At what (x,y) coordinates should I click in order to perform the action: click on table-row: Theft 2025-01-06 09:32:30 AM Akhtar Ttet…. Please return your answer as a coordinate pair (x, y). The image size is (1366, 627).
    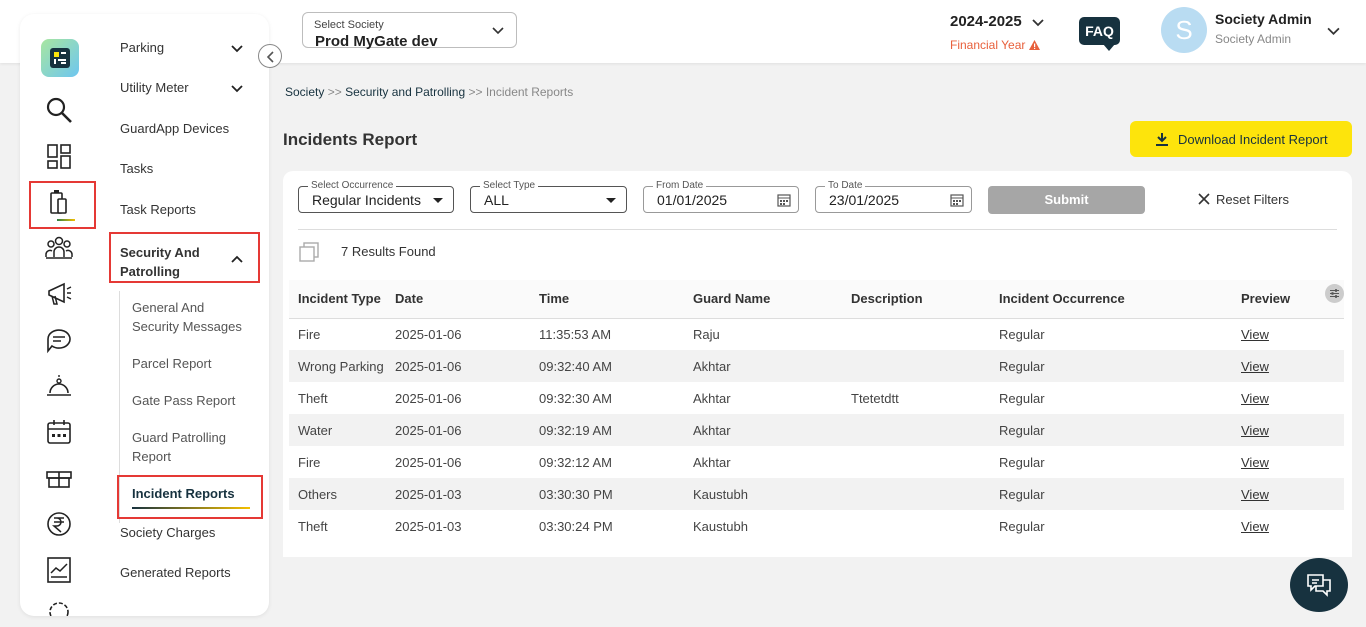
    Looking at the image, I should click on (783, 398).